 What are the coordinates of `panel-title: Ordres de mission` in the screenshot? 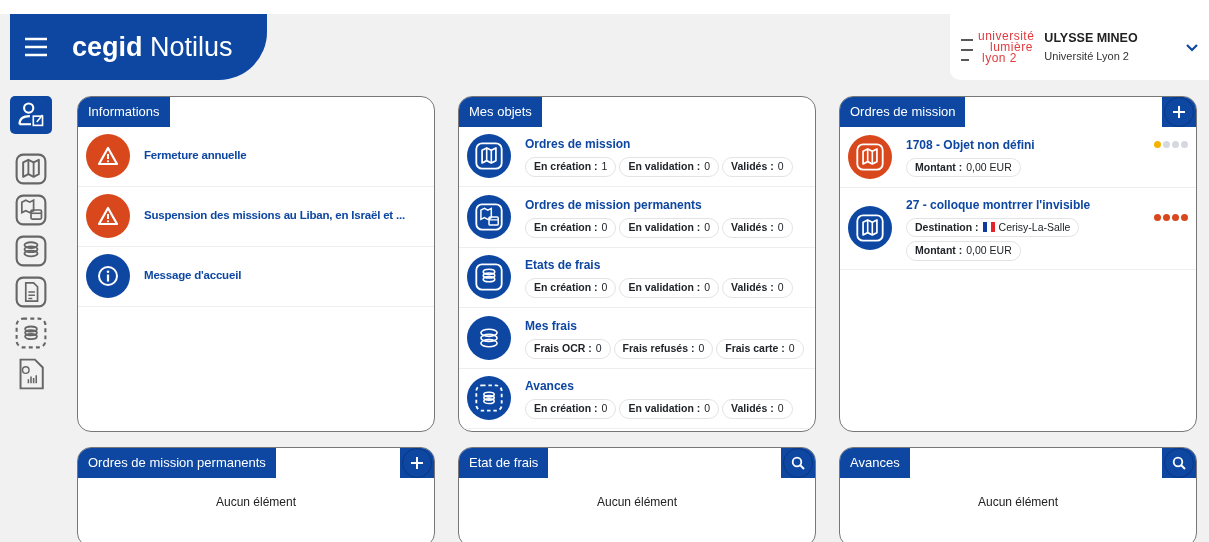 It's located at (903, 112).